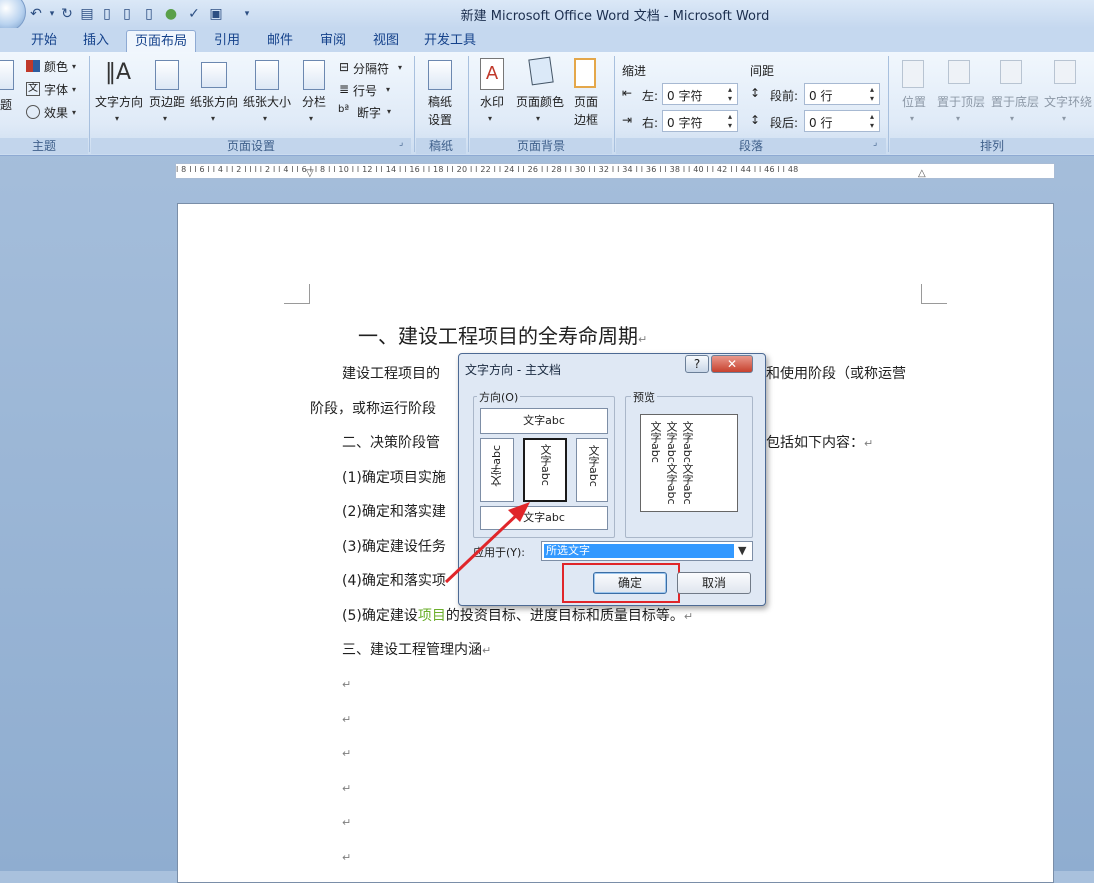 The height and width of the screenshot is (883, 1094). Describe the element at coordinates (394, 547) in the screenshot. I see `doc-list-item-3: (3)确定建设任务` at that location.